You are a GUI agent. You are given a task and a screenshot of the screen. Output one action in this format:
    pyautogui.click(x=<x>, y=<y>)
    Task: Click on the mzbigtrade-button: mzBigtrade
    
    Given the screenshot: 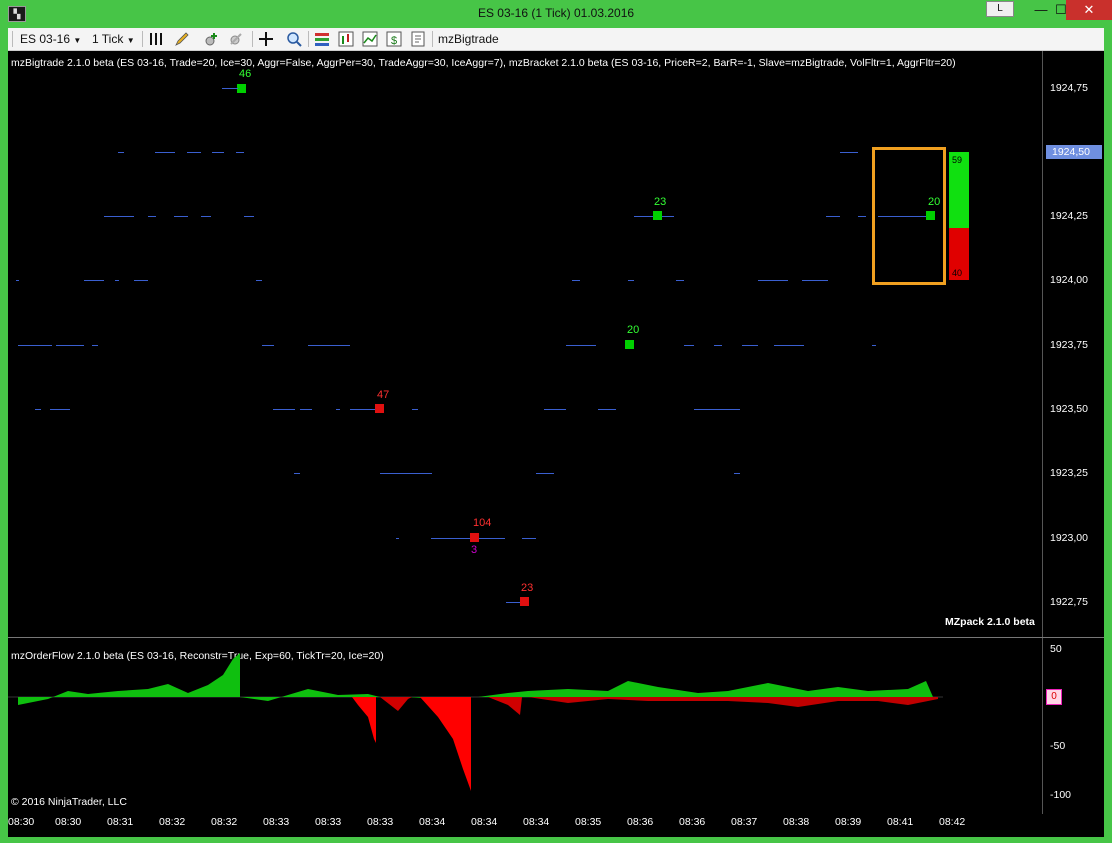 What is the action you would take?
    pyautogui.click(x=468, y=39)
    